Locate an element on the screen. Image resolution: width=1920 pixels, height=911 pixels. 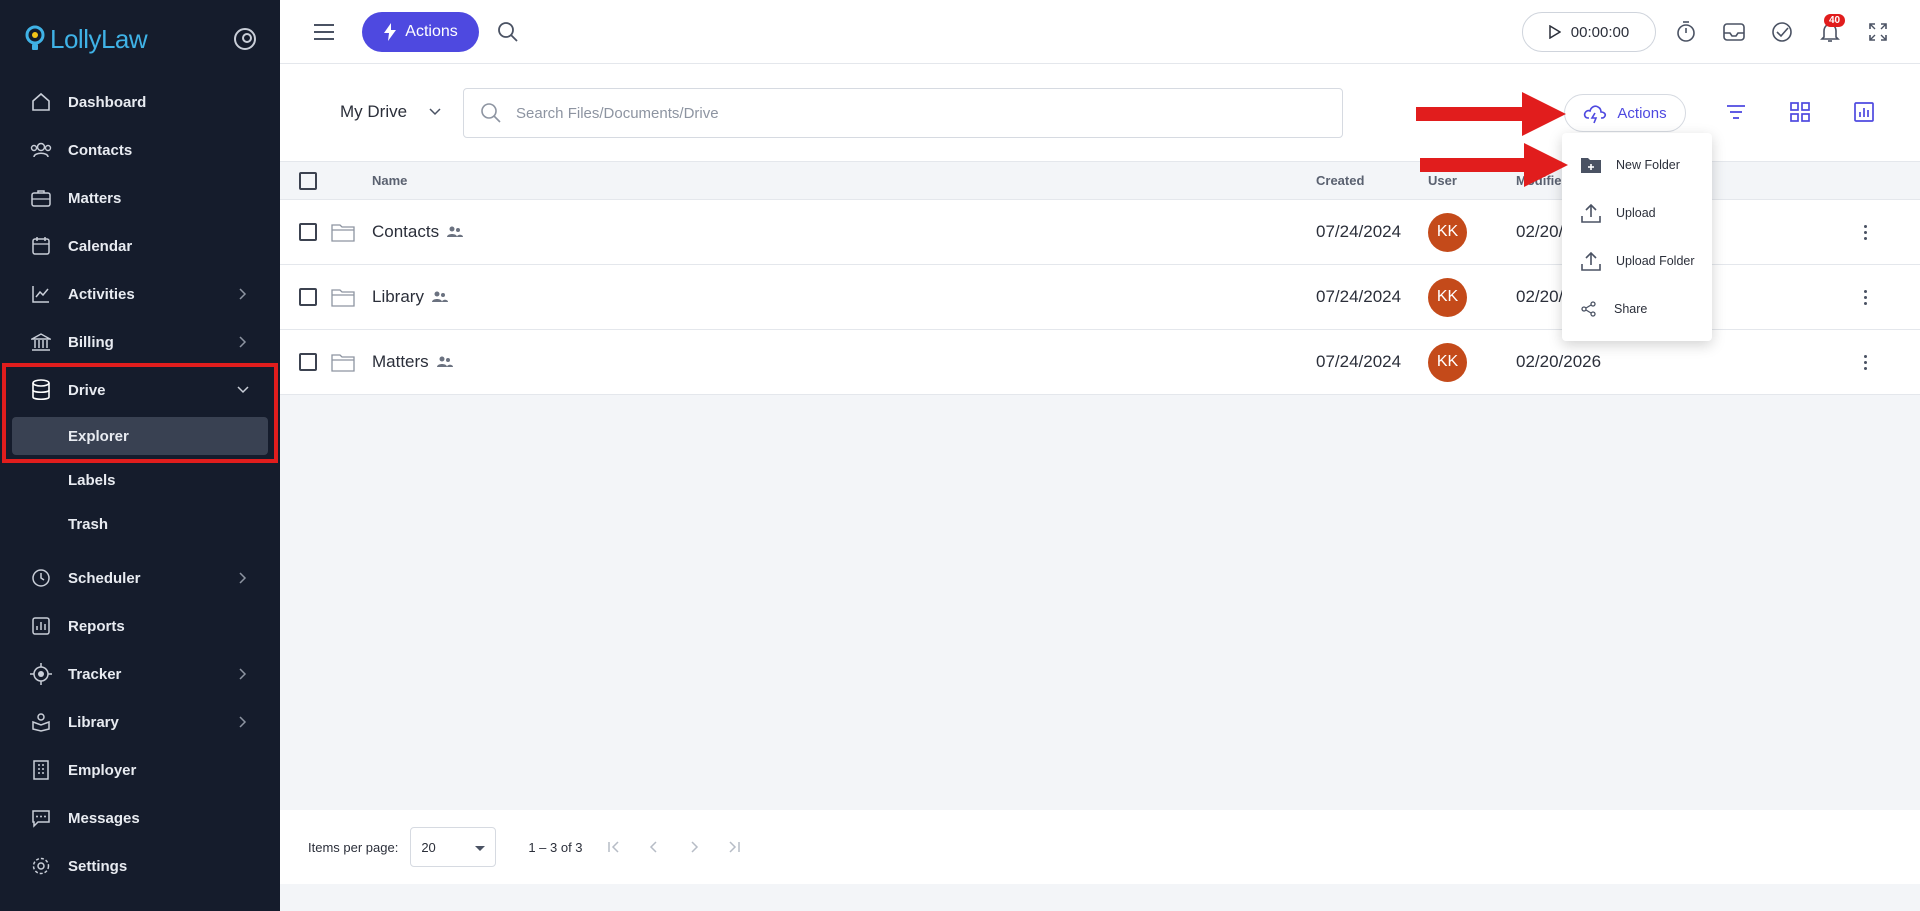
drive-actions-label: Actions is located at coordinates (1642, 113).